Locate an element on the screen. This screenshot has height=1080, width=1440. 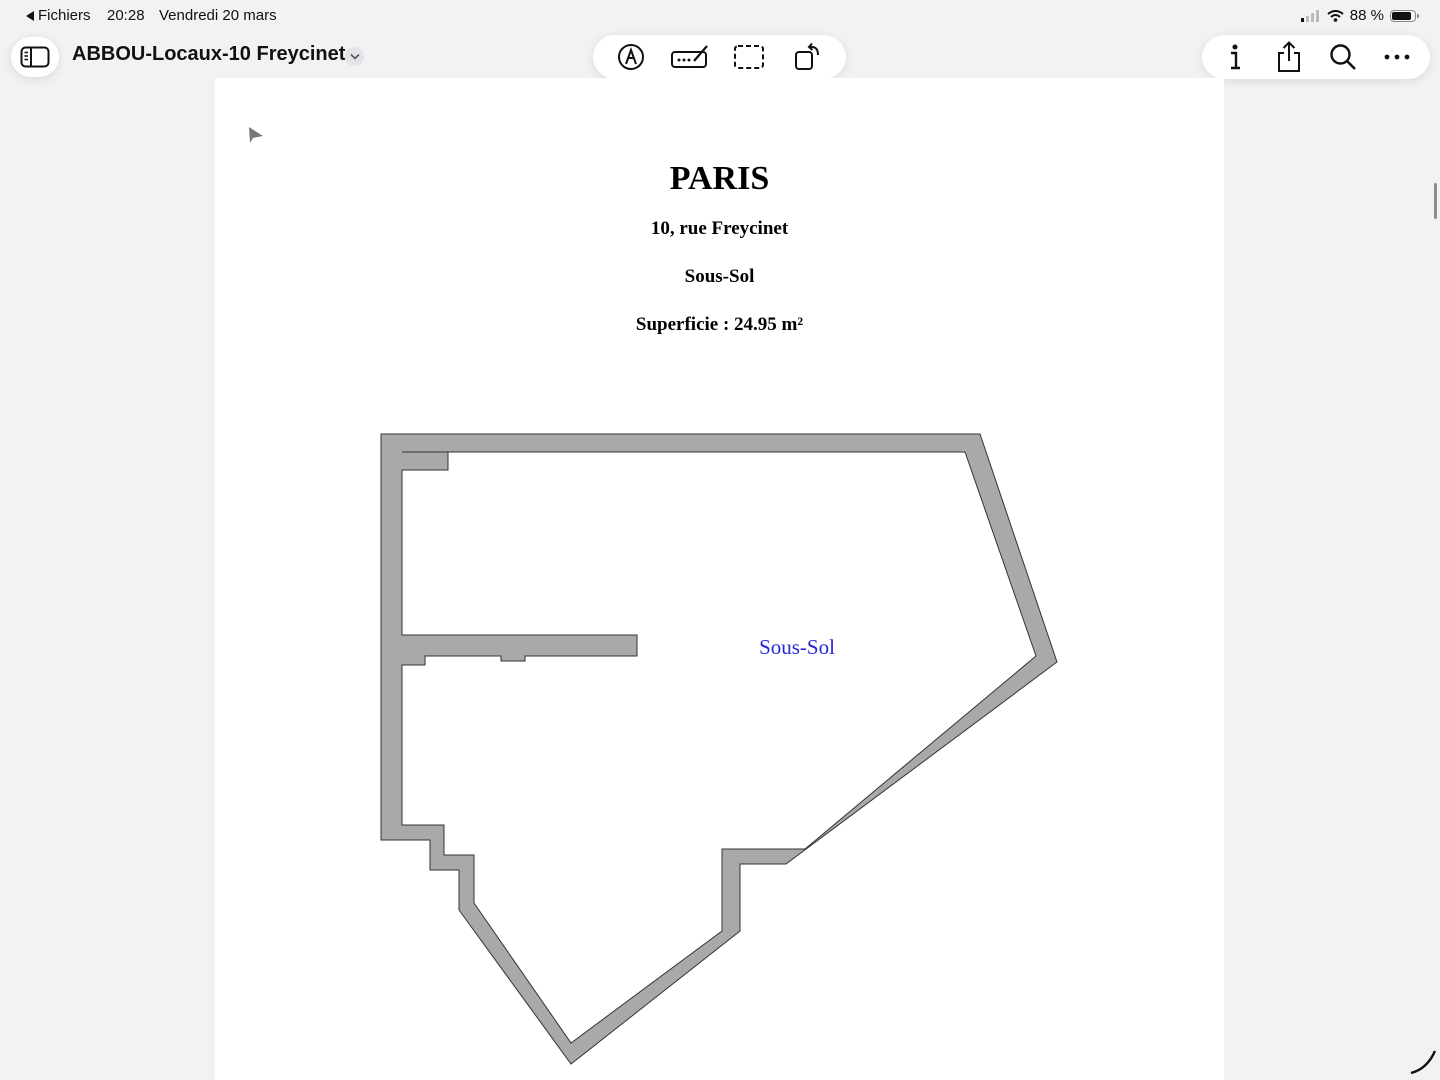
search-icon is located at coordinates (1343, 57).